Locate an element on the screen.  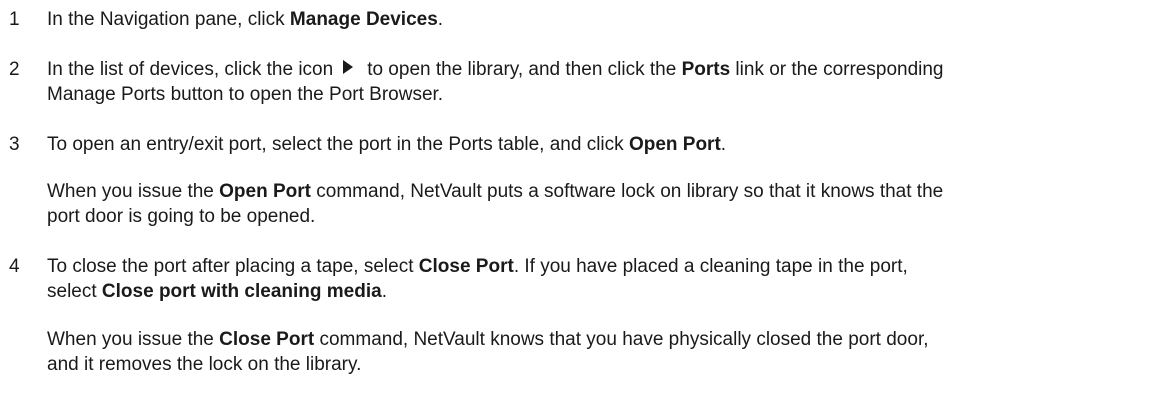
step-text-part: link or the corresponding is located at coordinates (837, 69).